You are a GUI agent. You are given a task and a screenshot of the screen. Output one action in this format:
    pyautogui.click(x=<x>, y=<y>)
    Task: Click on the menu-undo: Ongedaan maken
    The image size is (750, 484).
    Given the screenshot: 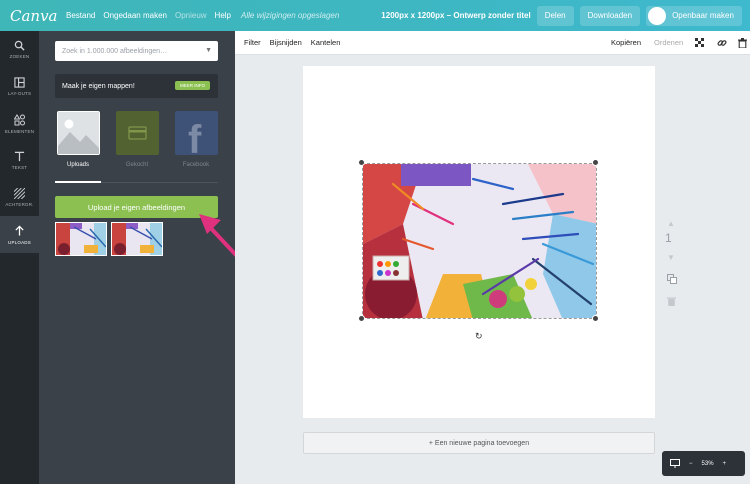 What is the action you would take?
    pyautogui.click(x=135, y=15)
    